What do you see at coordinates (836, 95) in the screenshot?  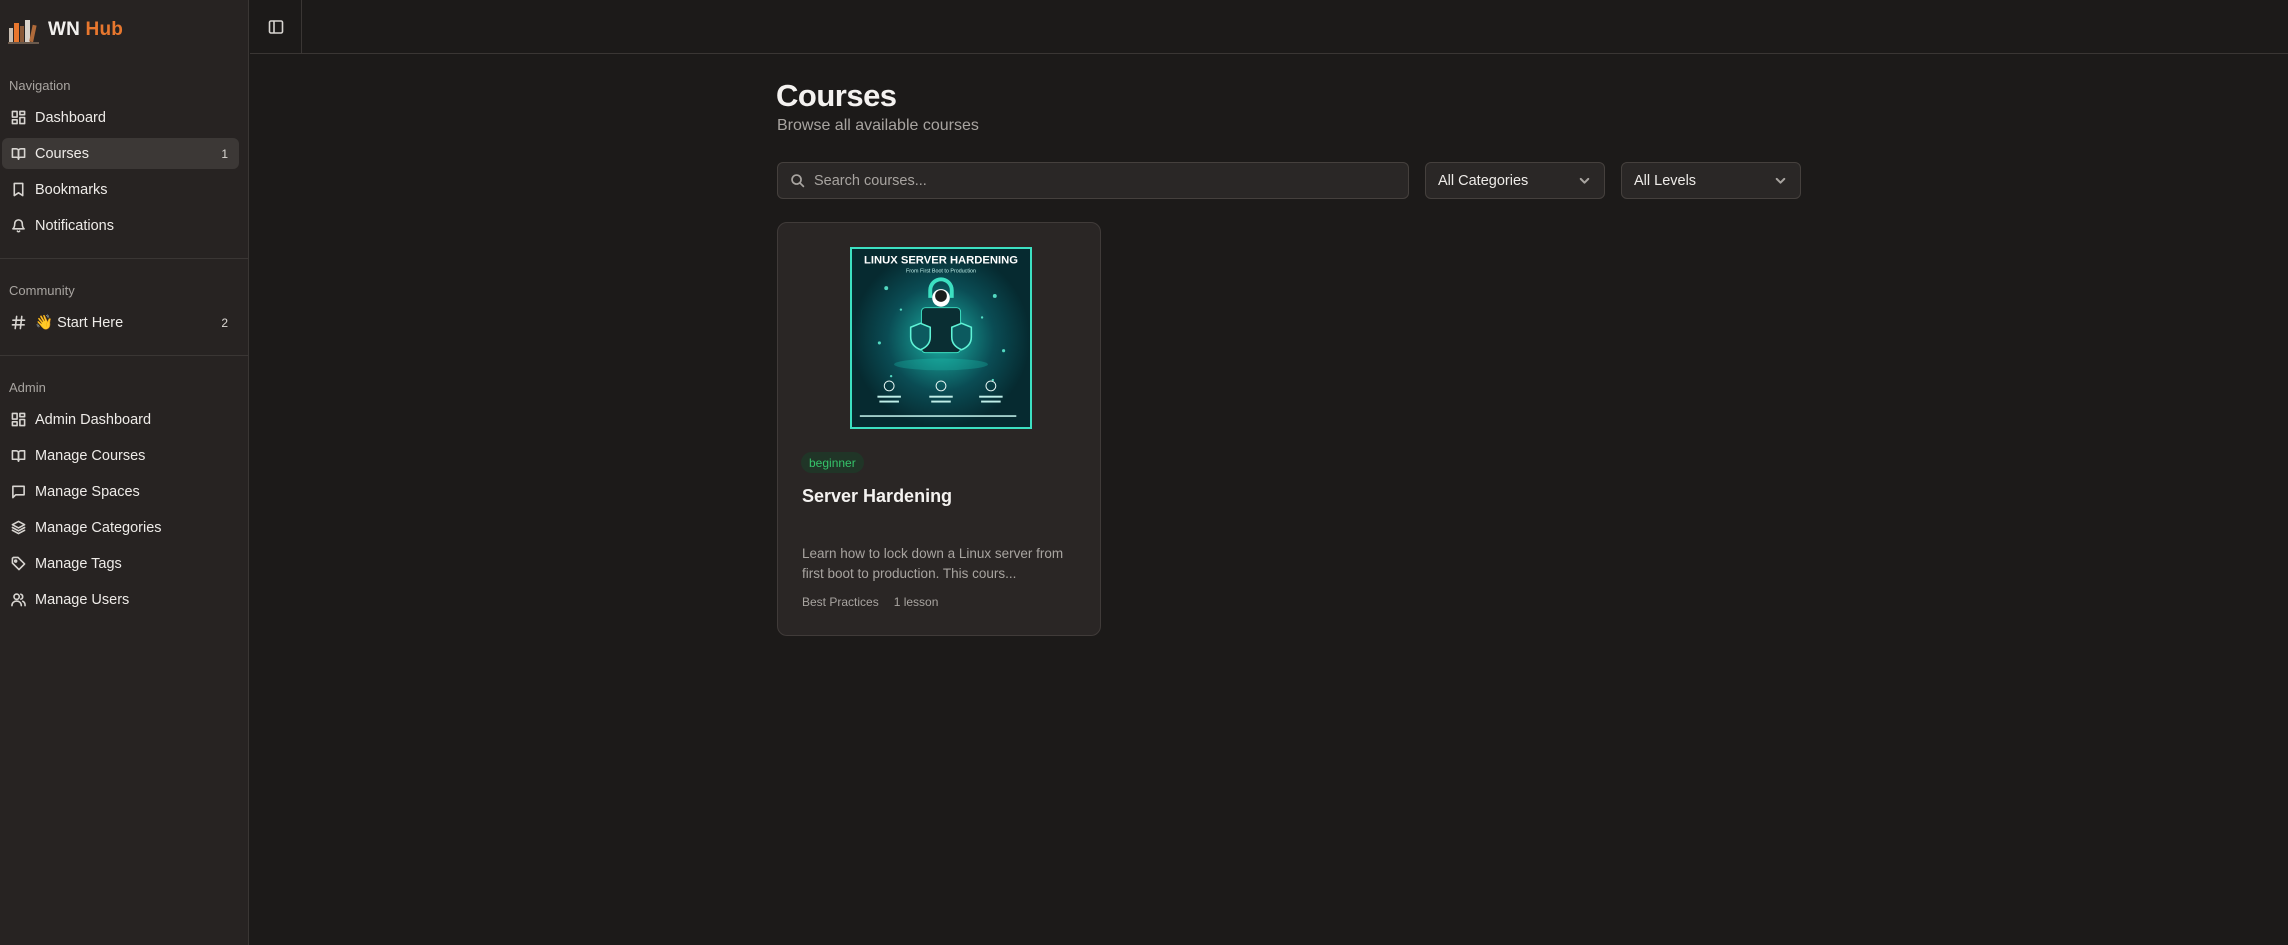 I see `page-title: Courses` at bounding box center [836, 95].